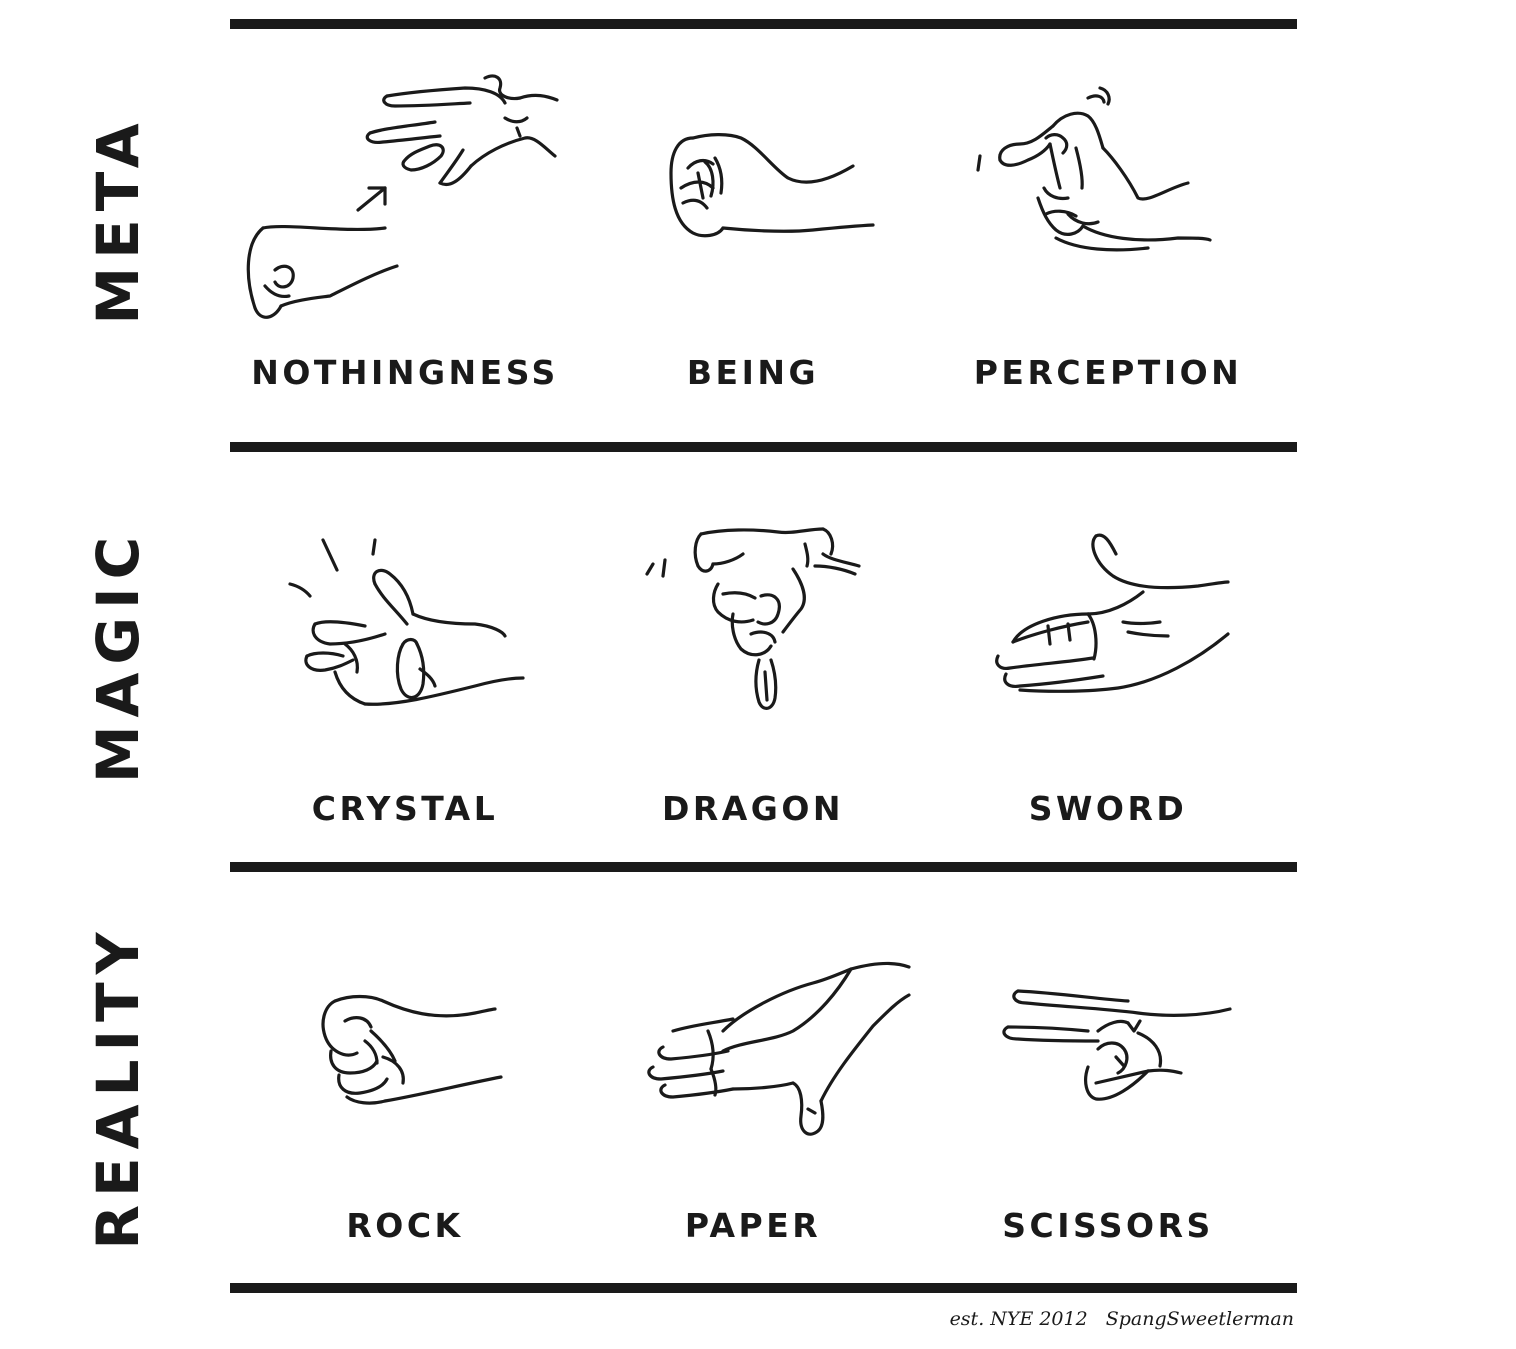 The width and height of the screenshot is (1516, 1349). Describe the element at coordinates (118, 220) in the screenshot. I see `section-label-text: META` at that location.